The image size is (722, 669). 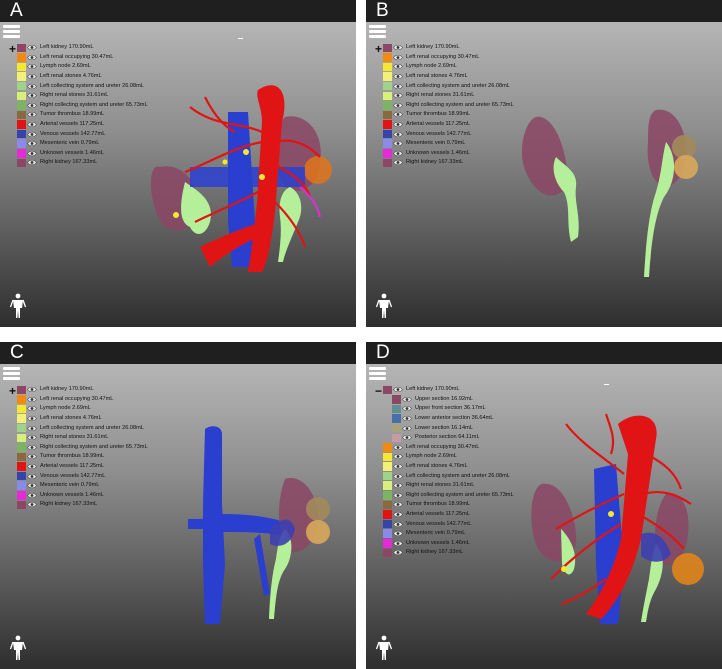 What do you see at coordinates (448, 409) in the screenshot?
I see `legend-item: Upper front section 36.17mL` at bounding box center [448, 409].